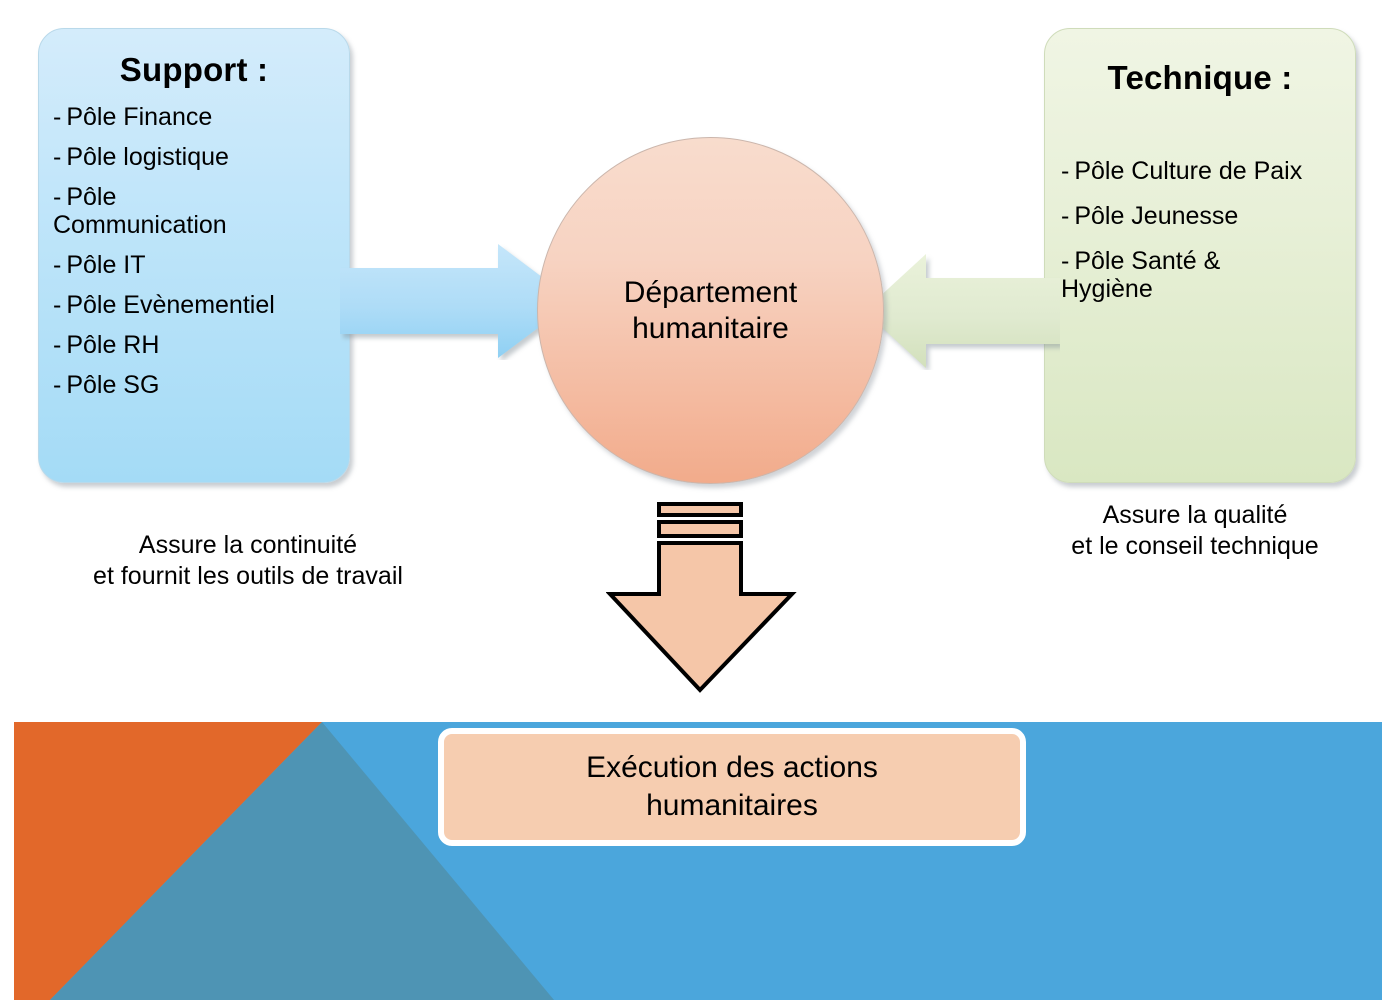 The width and height of the screenshot is (1382, 1000). What do you see at coordinates (201, 385) in the screenshot?
I see `support-item: - Pôle SG` at bounding box center [201, 385].